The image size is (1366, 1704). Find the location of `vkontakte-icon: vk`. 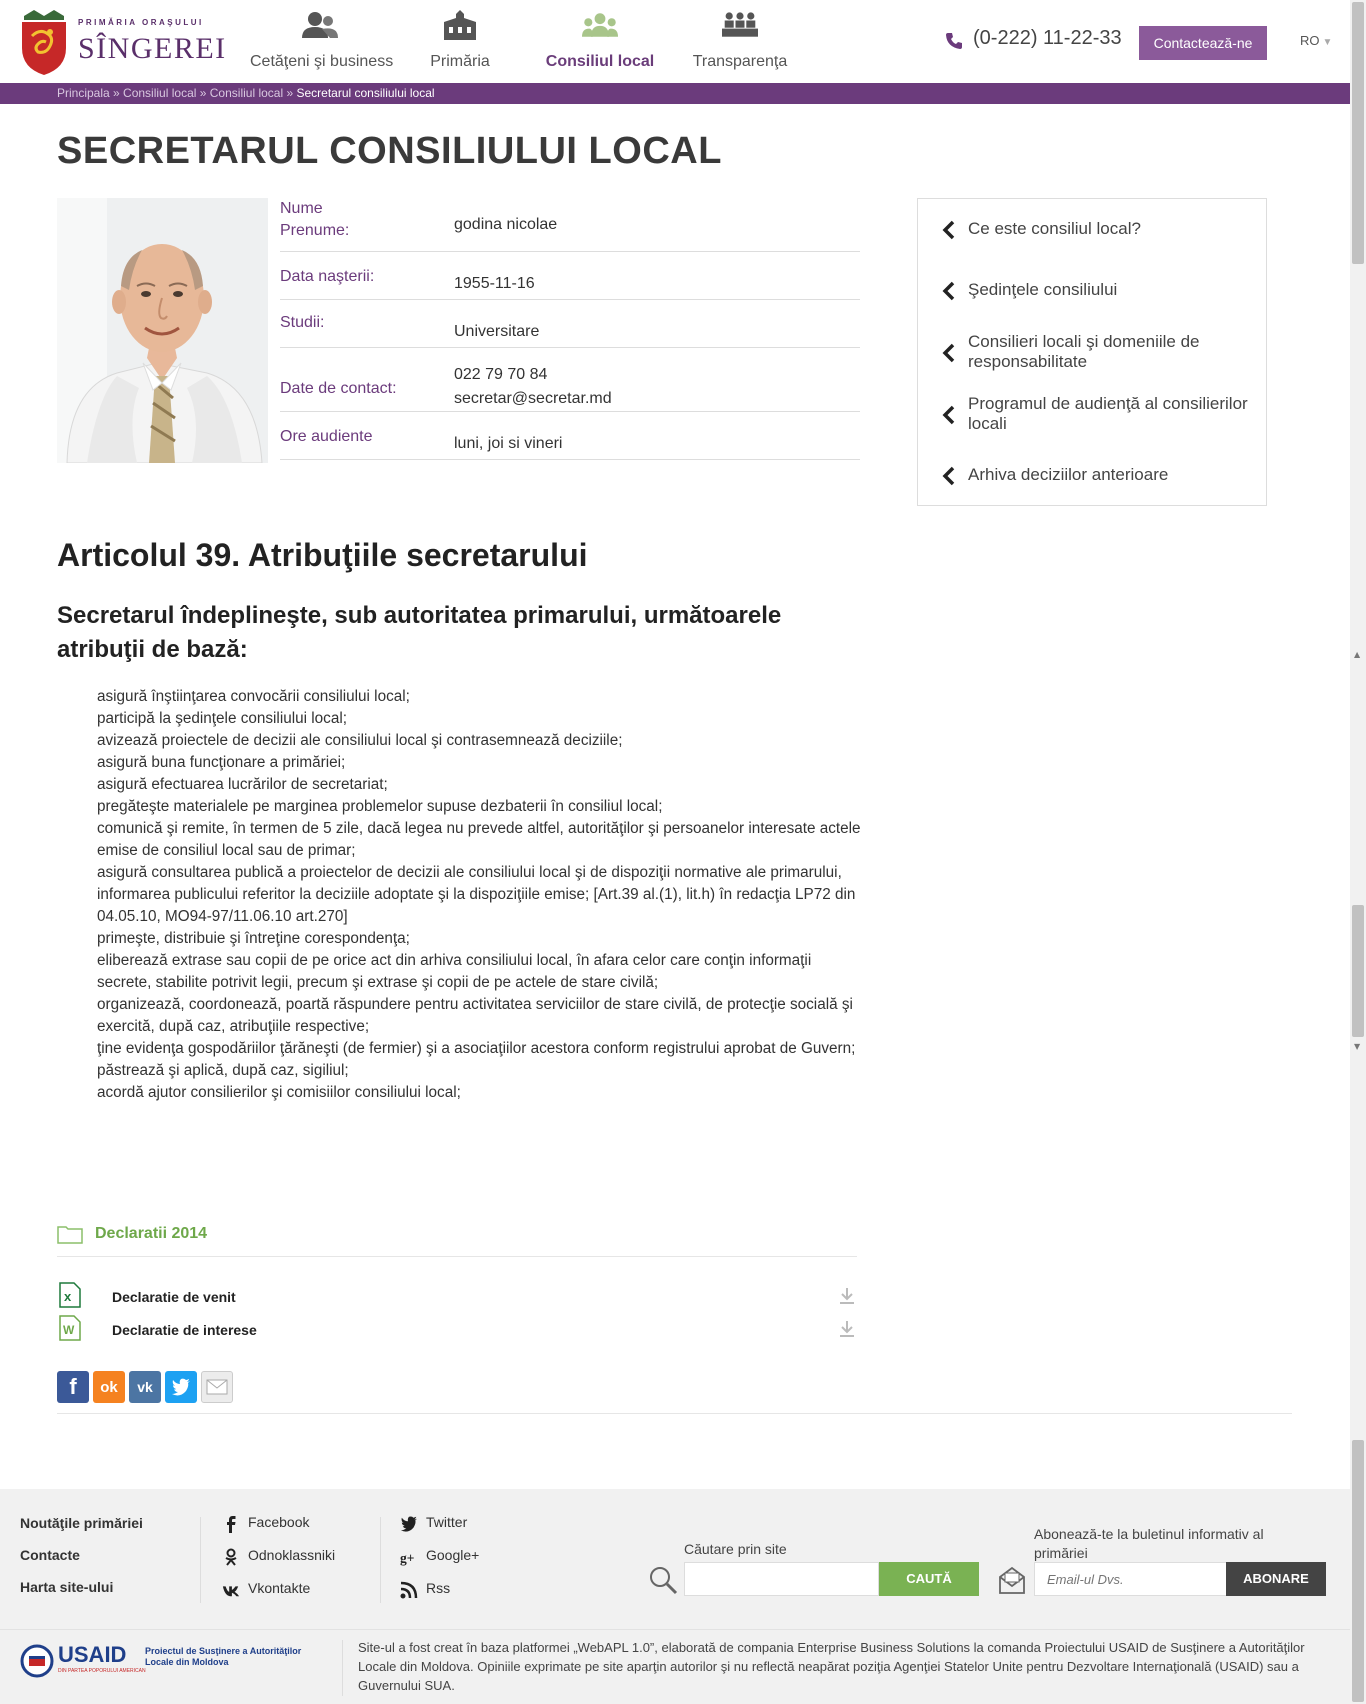

vkontakte-icon: vk is located at coordinates (145, 1387).